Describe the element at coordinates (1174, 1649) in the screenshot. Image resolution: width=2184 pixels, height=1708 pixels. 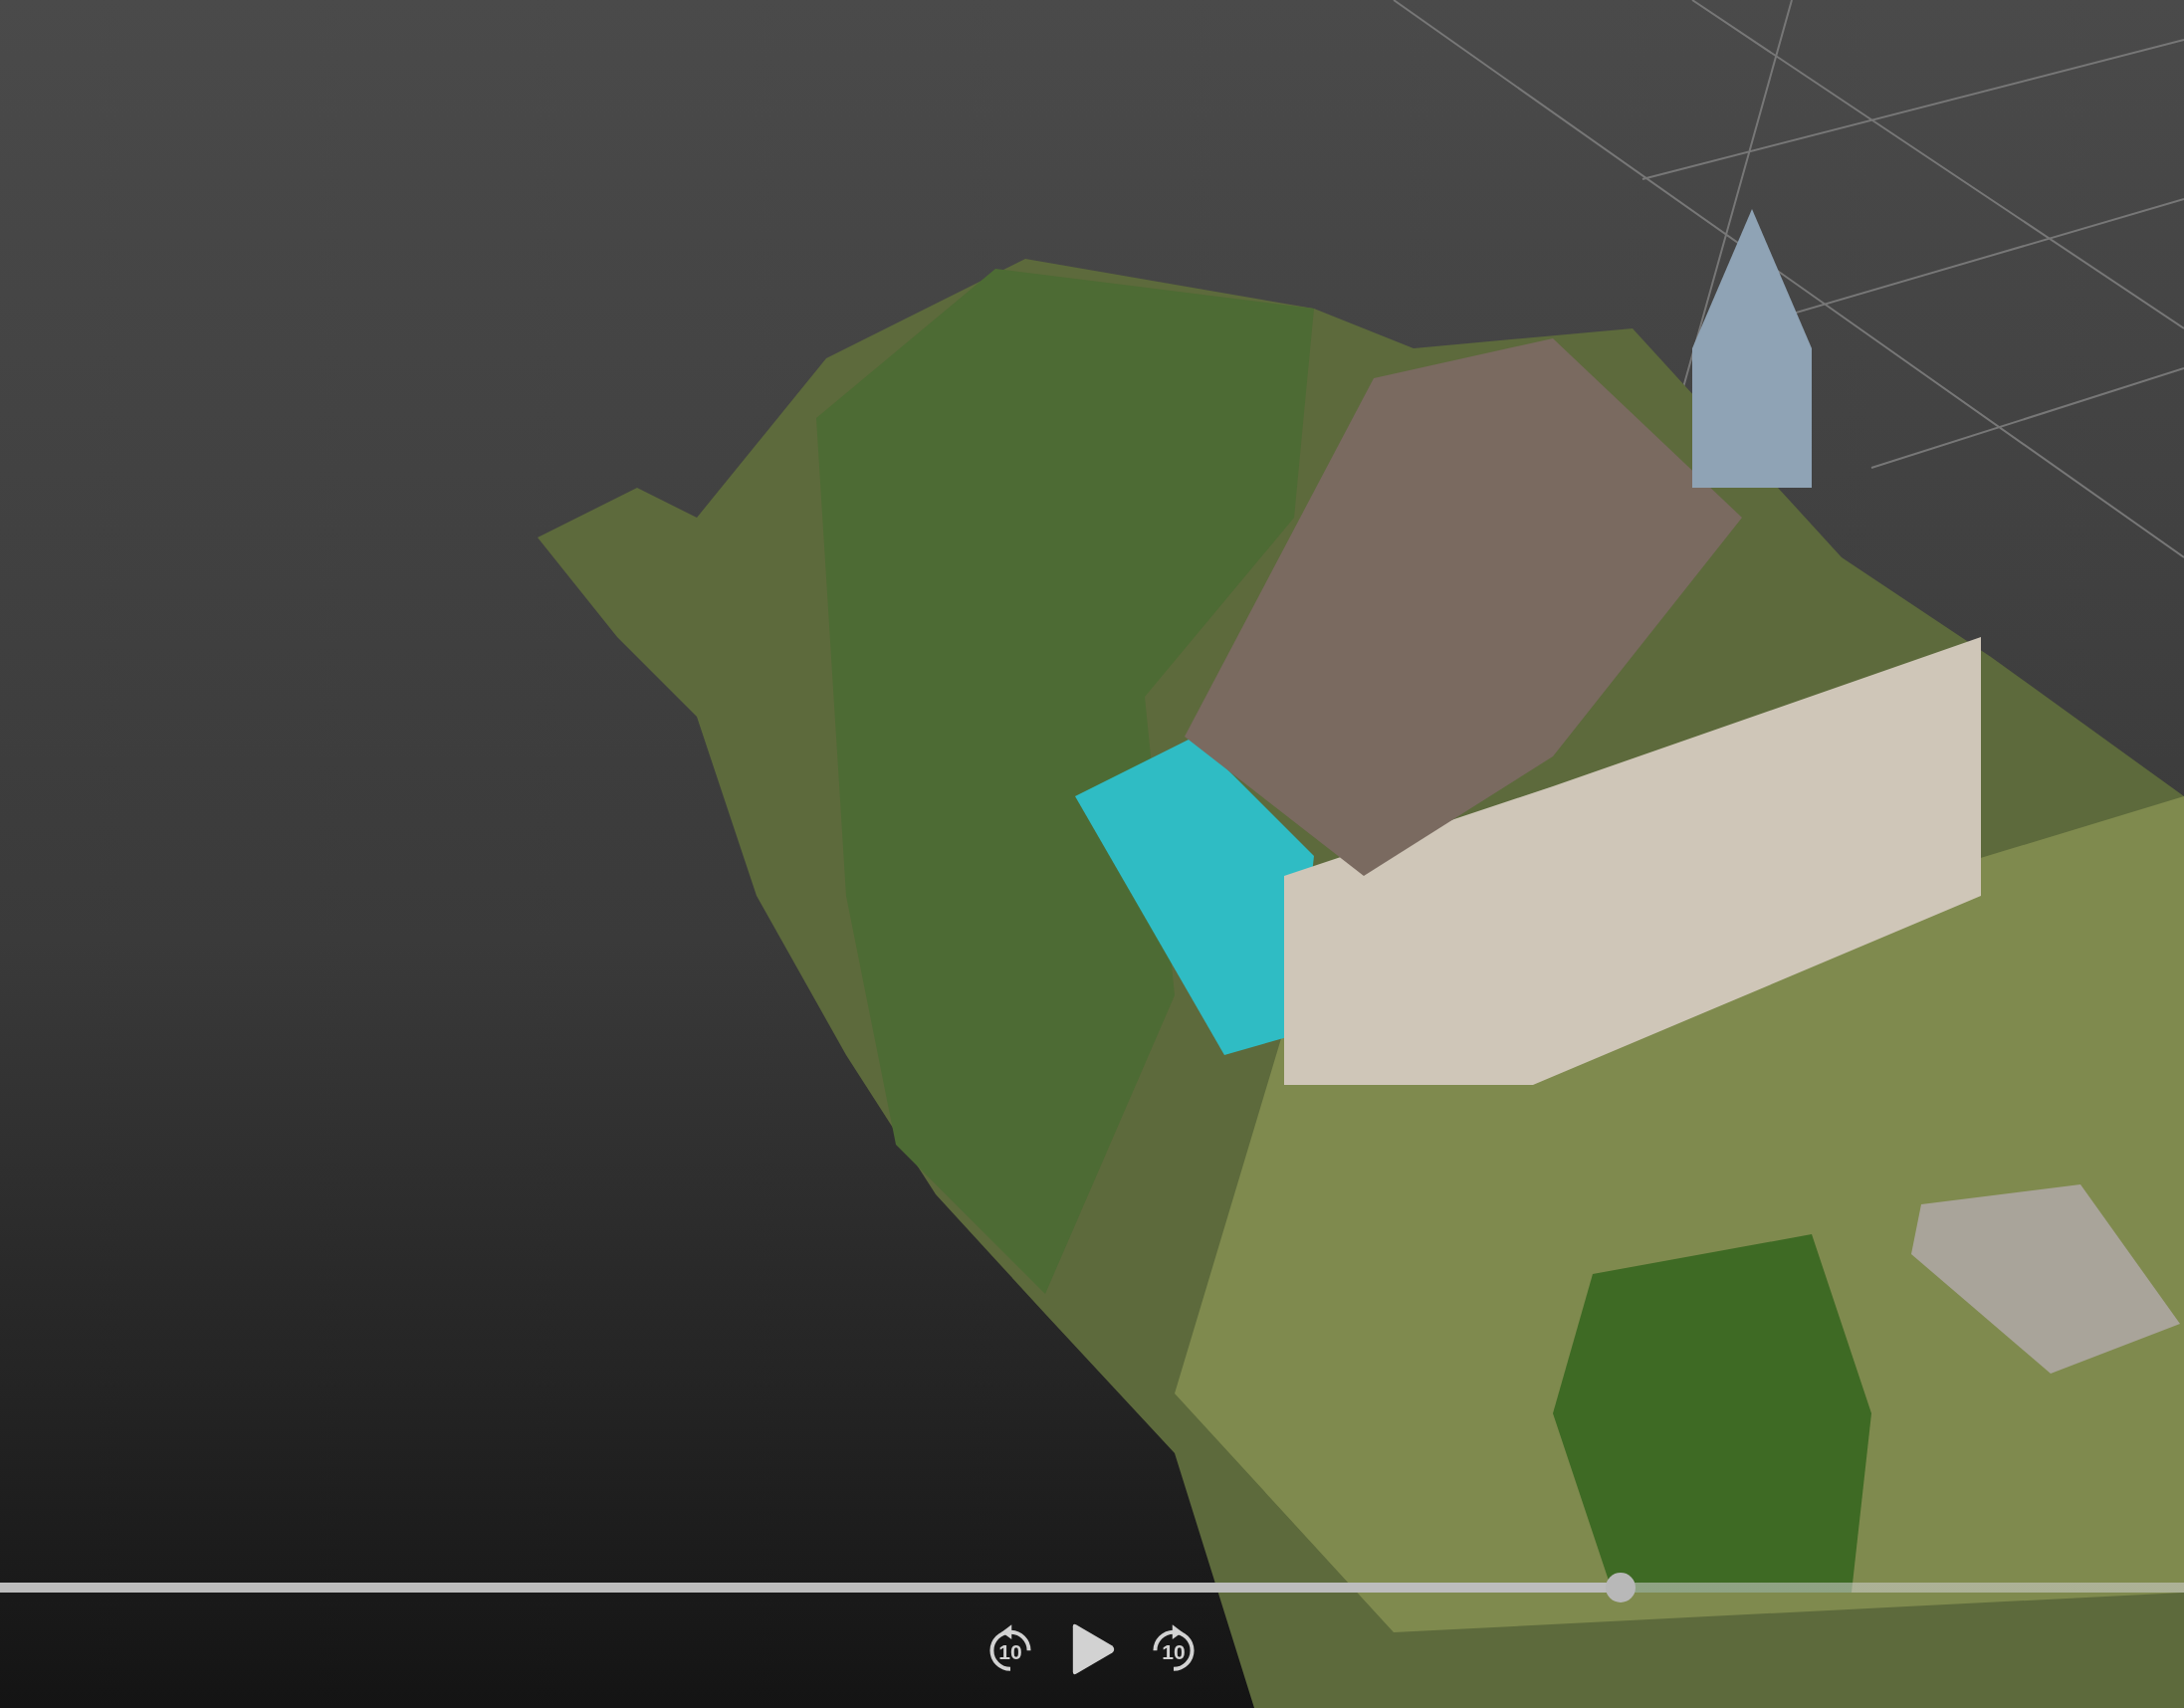
I see `skip-forward-button: 10` at that location.